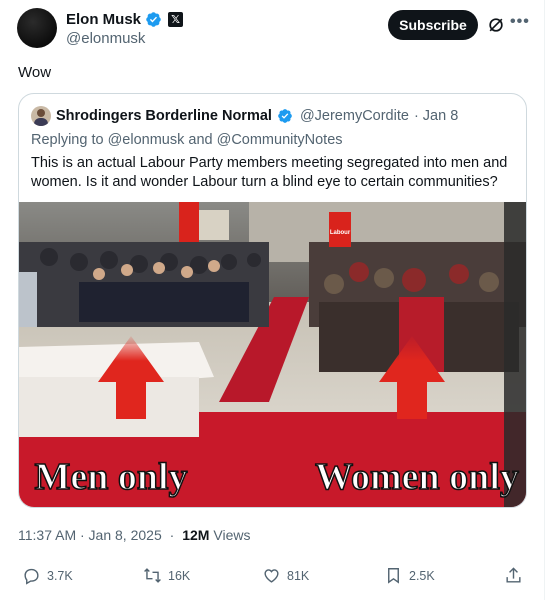 The width and height of the screenshot is (545, 600). Describe the element at coordinates (164, 116) in the screenshot. I see `quoted-author-name: Shrodingers Borderline Normal` at that location.